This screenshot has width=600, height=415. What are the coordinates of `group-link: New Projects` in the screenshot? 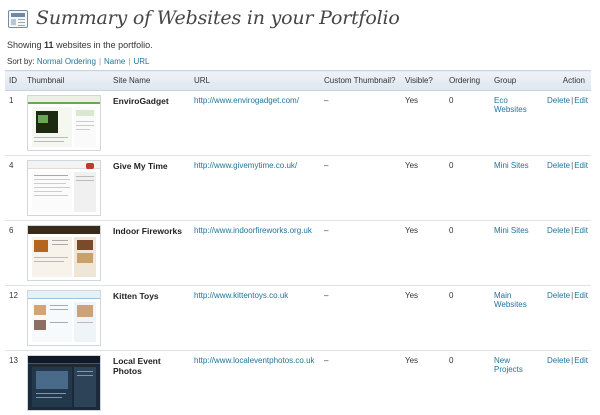 It's located at (508, 365).